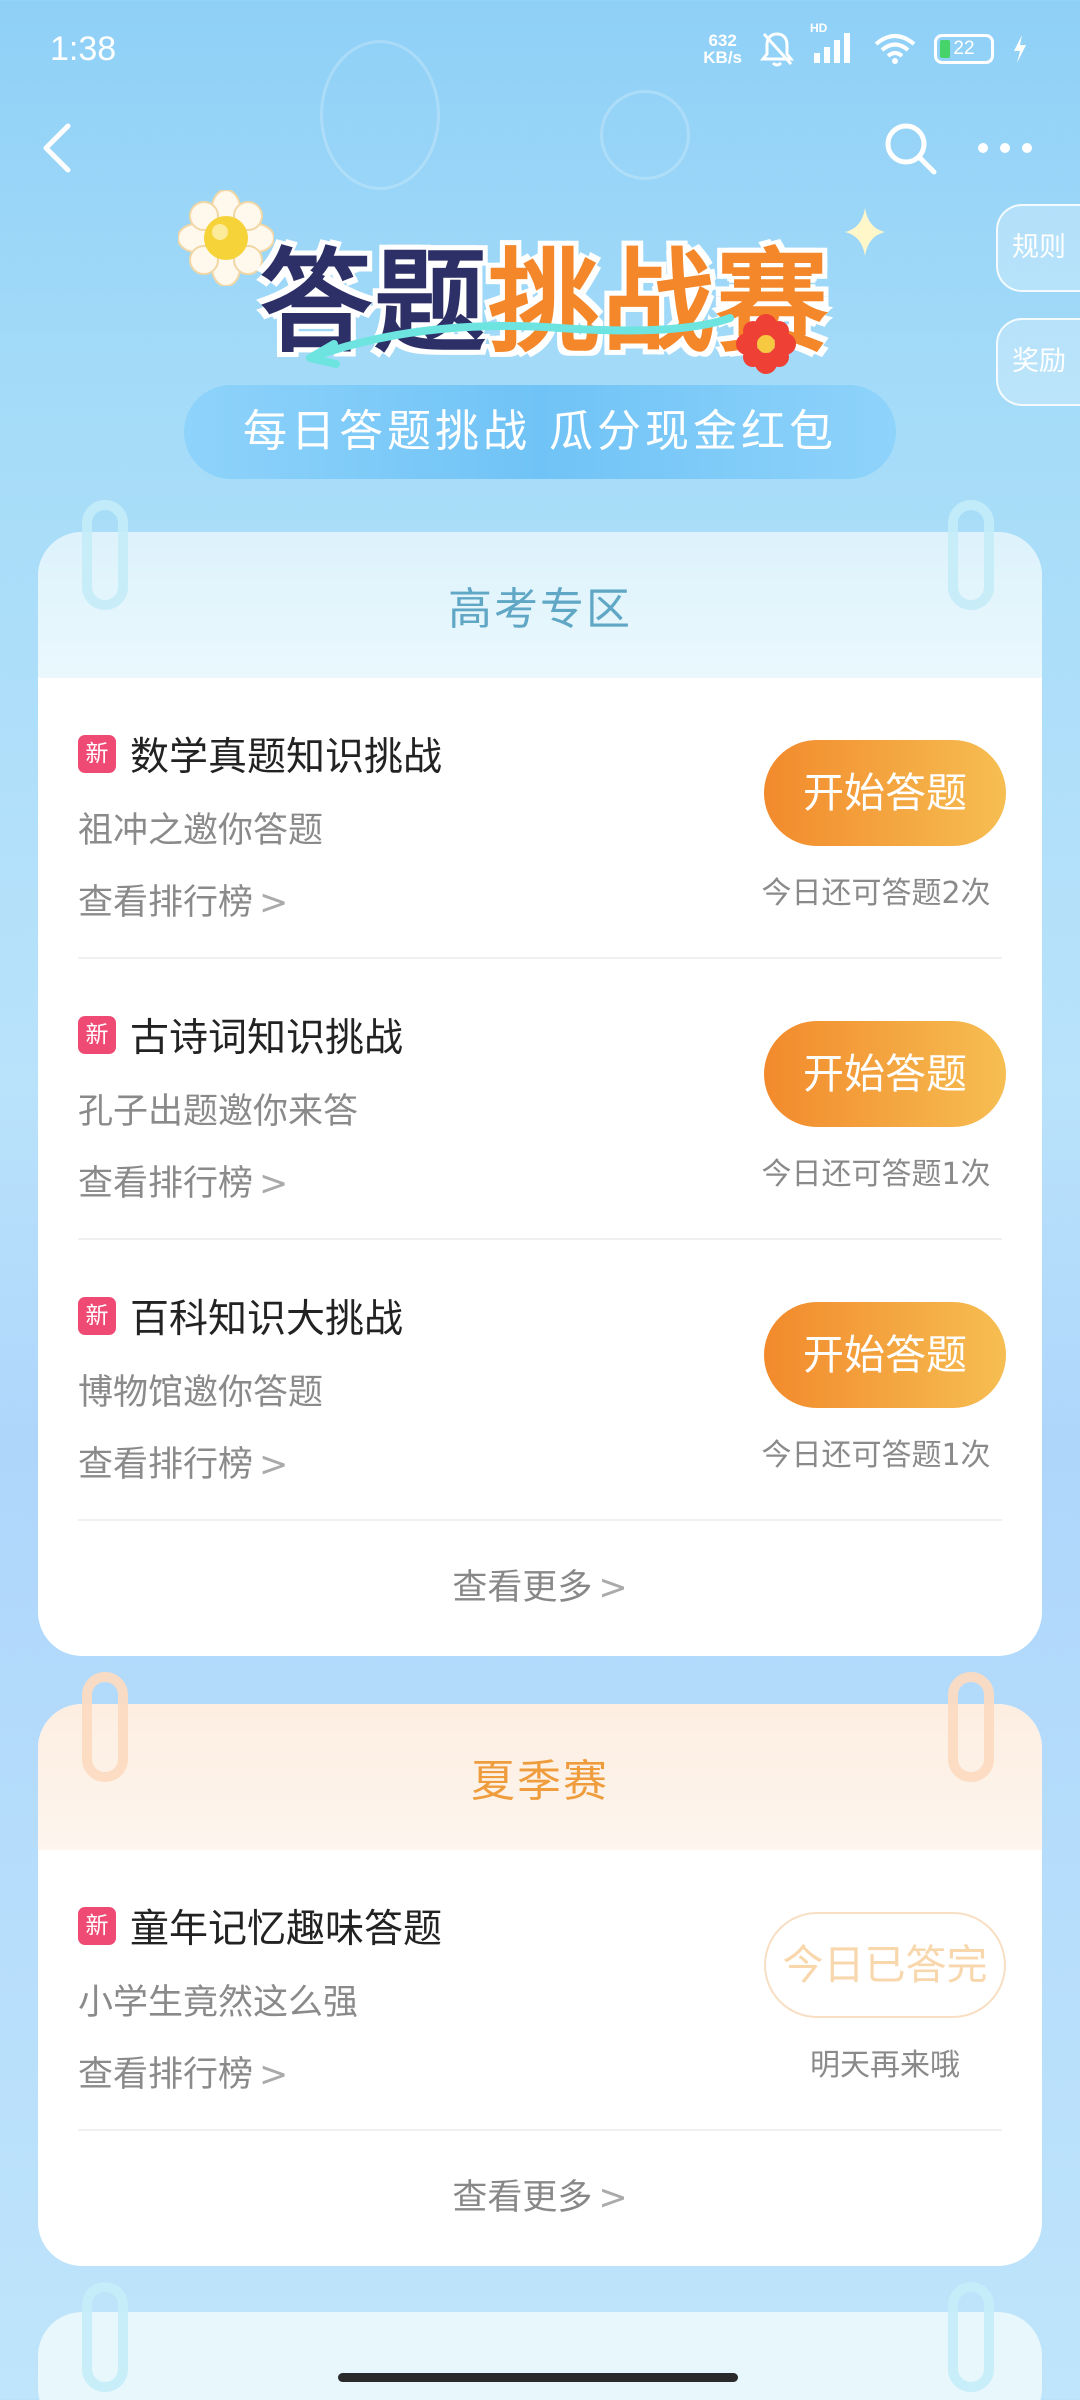  What do you see at coordinates (542, 1990) in the screenshot?
I see `challenge-item: 新 童年记忆趣味答题 小学生竟然这么强 查看排行榜 > 今日已答完 明天再来哦` at bounding box center [542, 1990].